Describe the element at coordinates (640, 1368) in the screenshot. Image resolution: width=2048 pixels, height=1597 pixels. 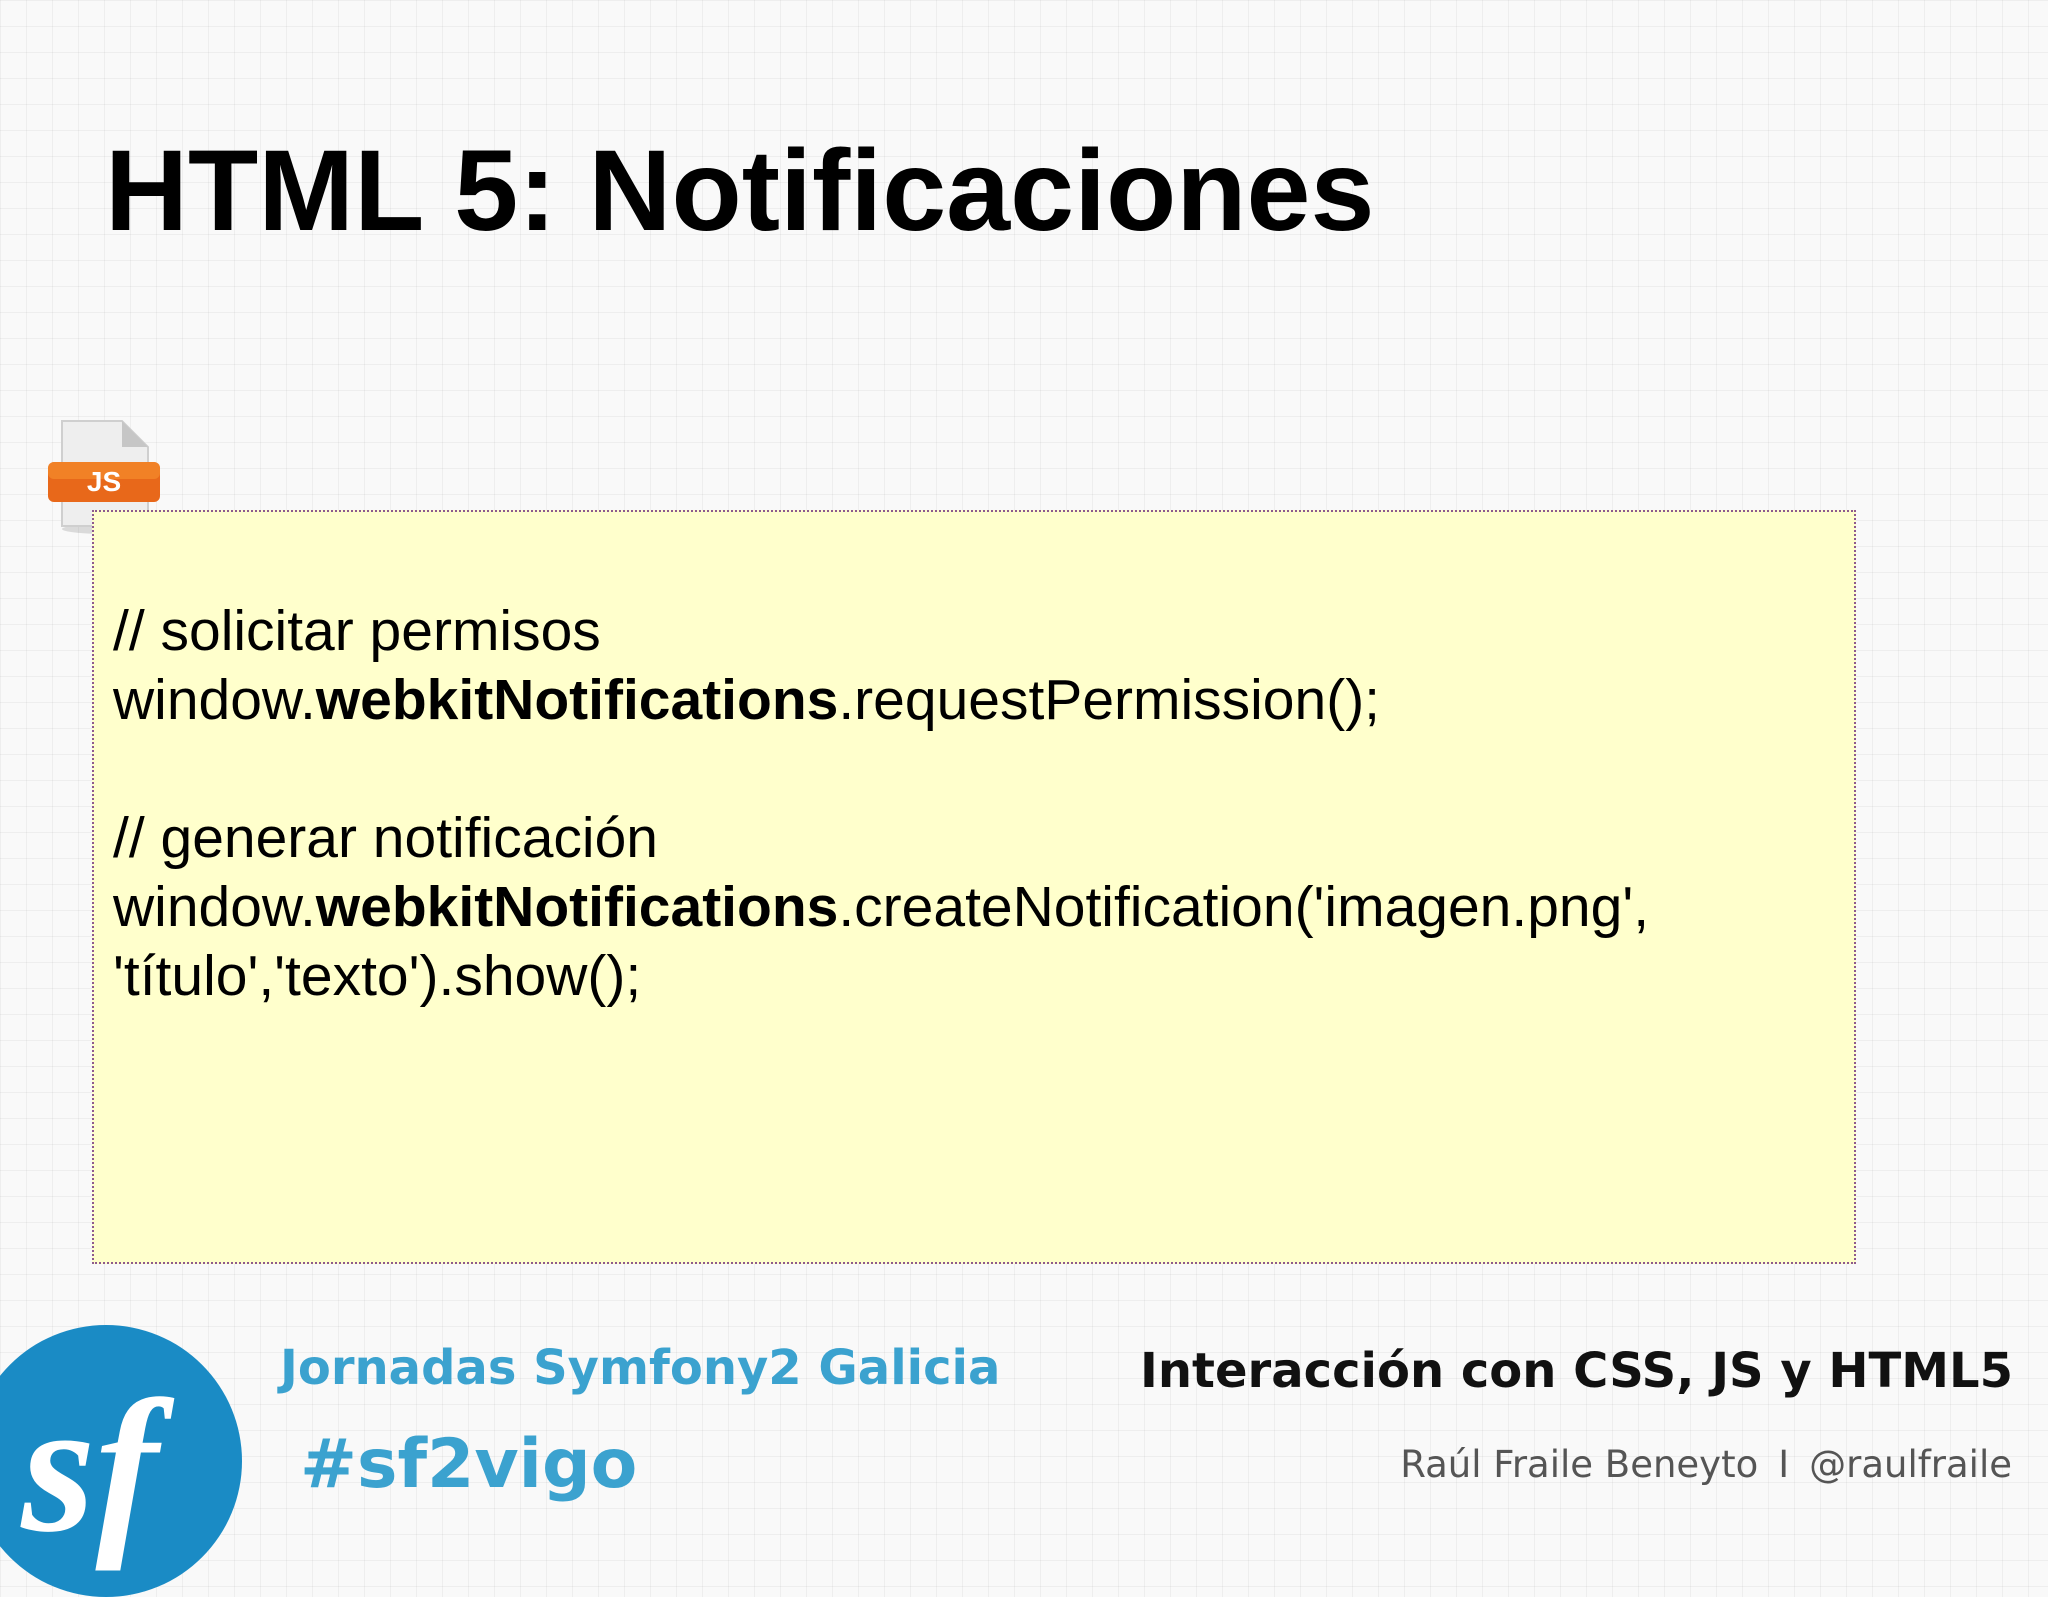
I see `event-name: Jornadas Symfony2 Galicia` at that location.